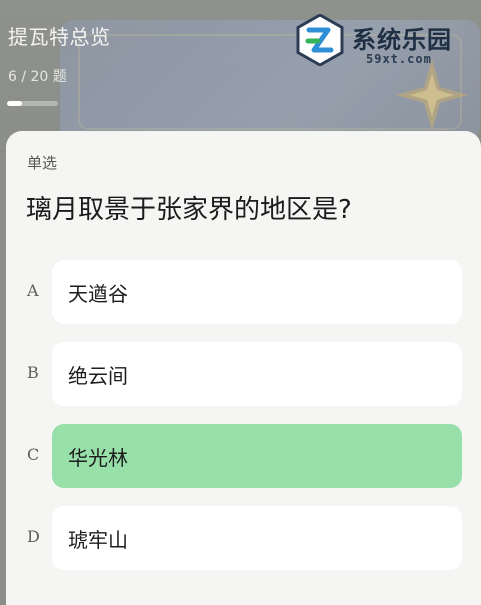 This screenshot has width=481, height=605. Describe the element at coordinates (42, 163) in the screenshot. I see `question-type-label: 单选` at that location.